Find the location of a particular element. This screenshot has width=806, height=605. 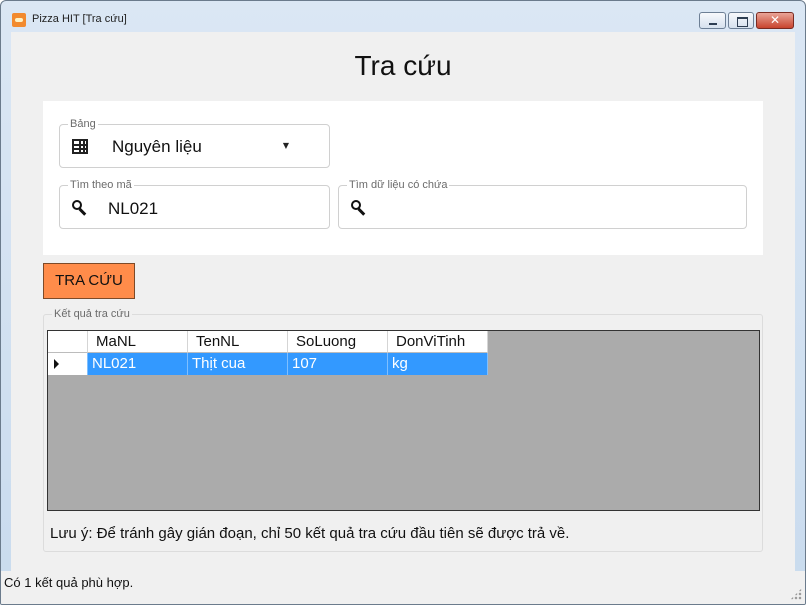

table-select: Bảng Nguyên liệu ▼ is located at coordinates (194, 143).